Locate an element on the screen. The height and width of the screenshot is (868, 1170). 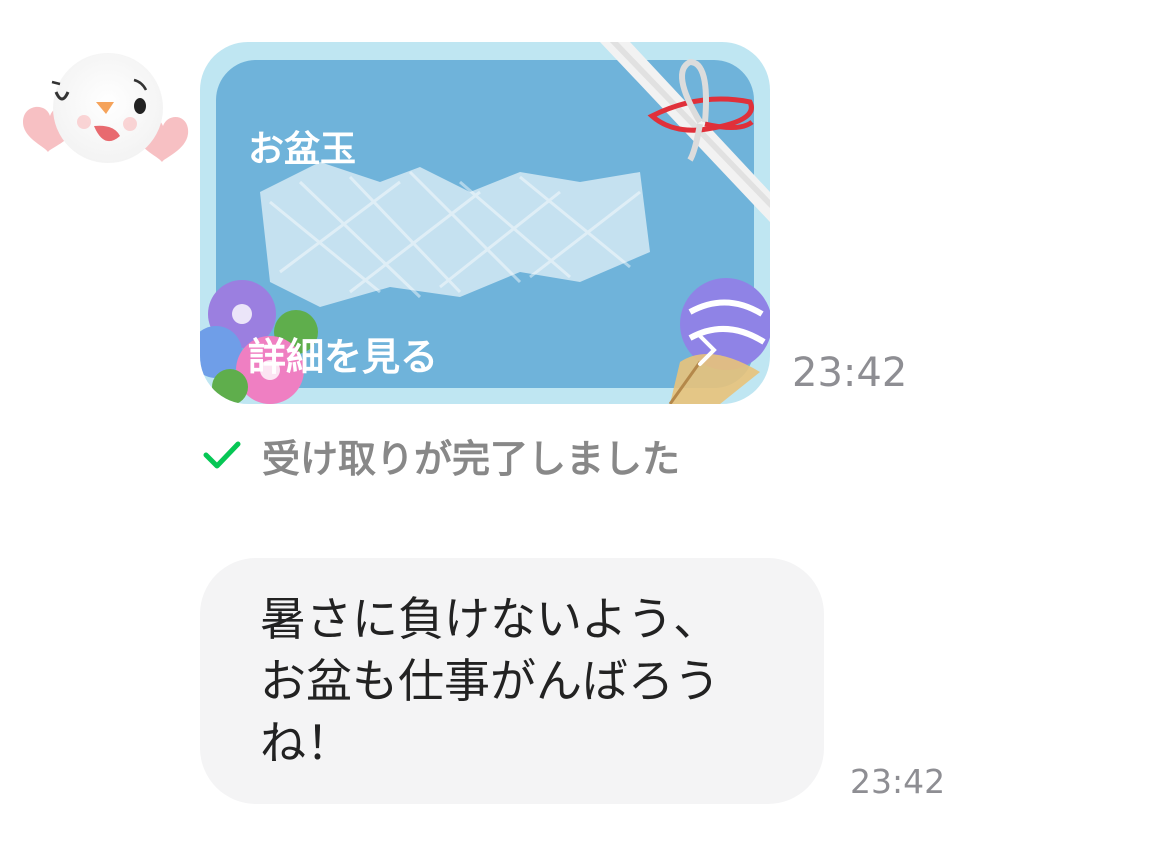
receipt-status-text: 受け取りが完了しました is located at coordinates (471, 458).